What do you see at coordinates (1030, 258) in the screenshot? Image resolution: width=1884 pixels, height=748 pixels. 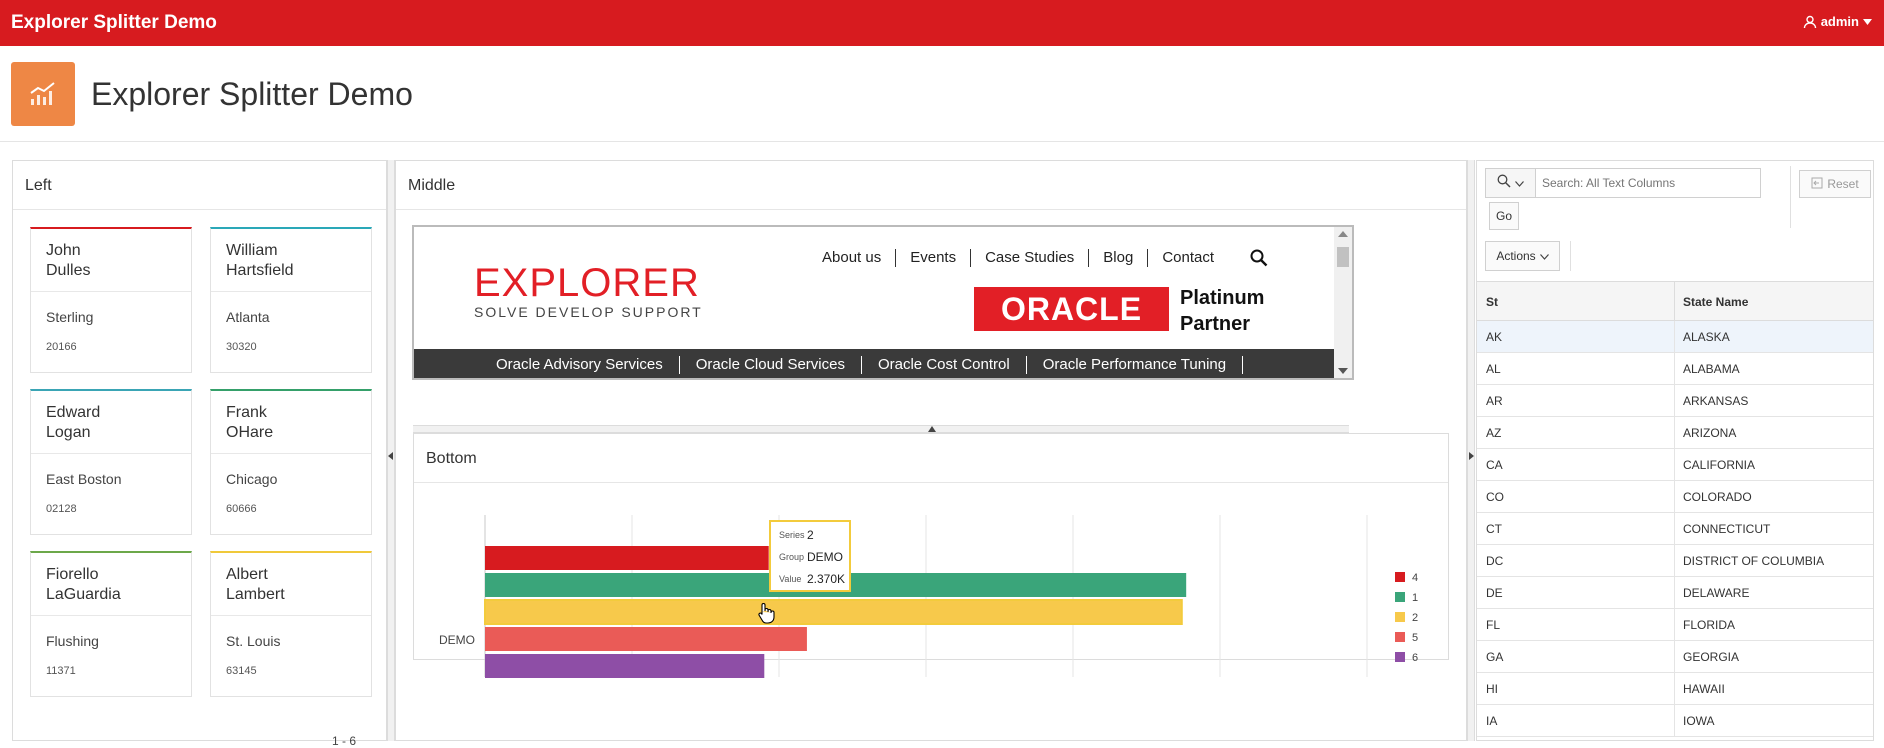 I see `site-nav-case-studies: Case Studies` at bounding box center [1030, 258].